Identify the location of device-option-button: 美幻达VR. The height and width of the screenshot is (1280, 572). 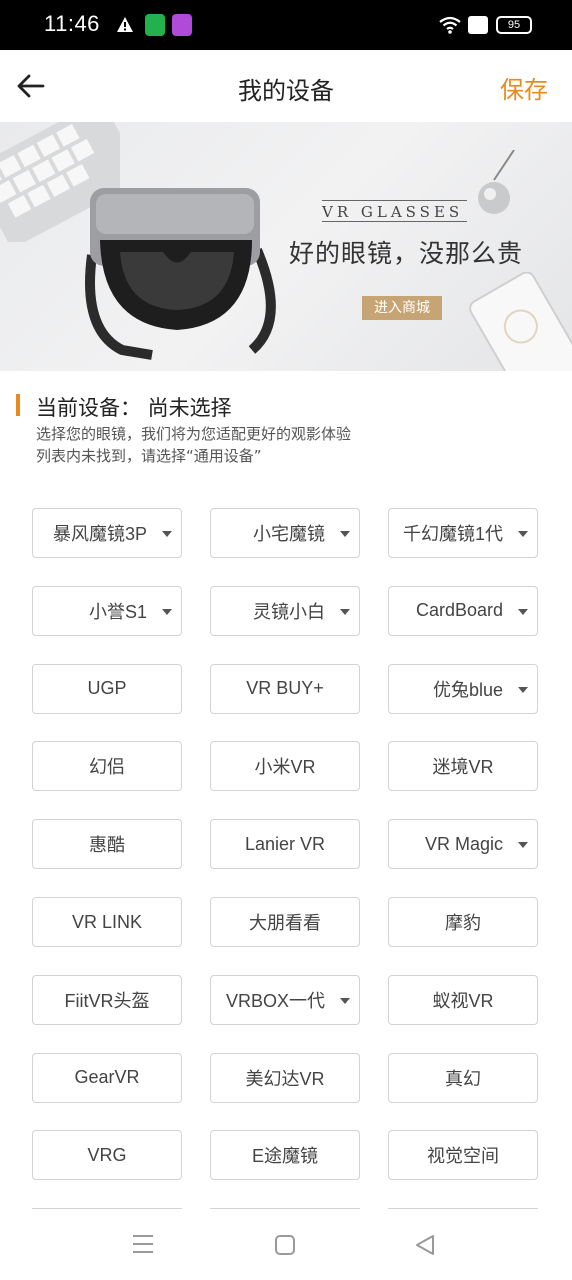
(285, 1077).